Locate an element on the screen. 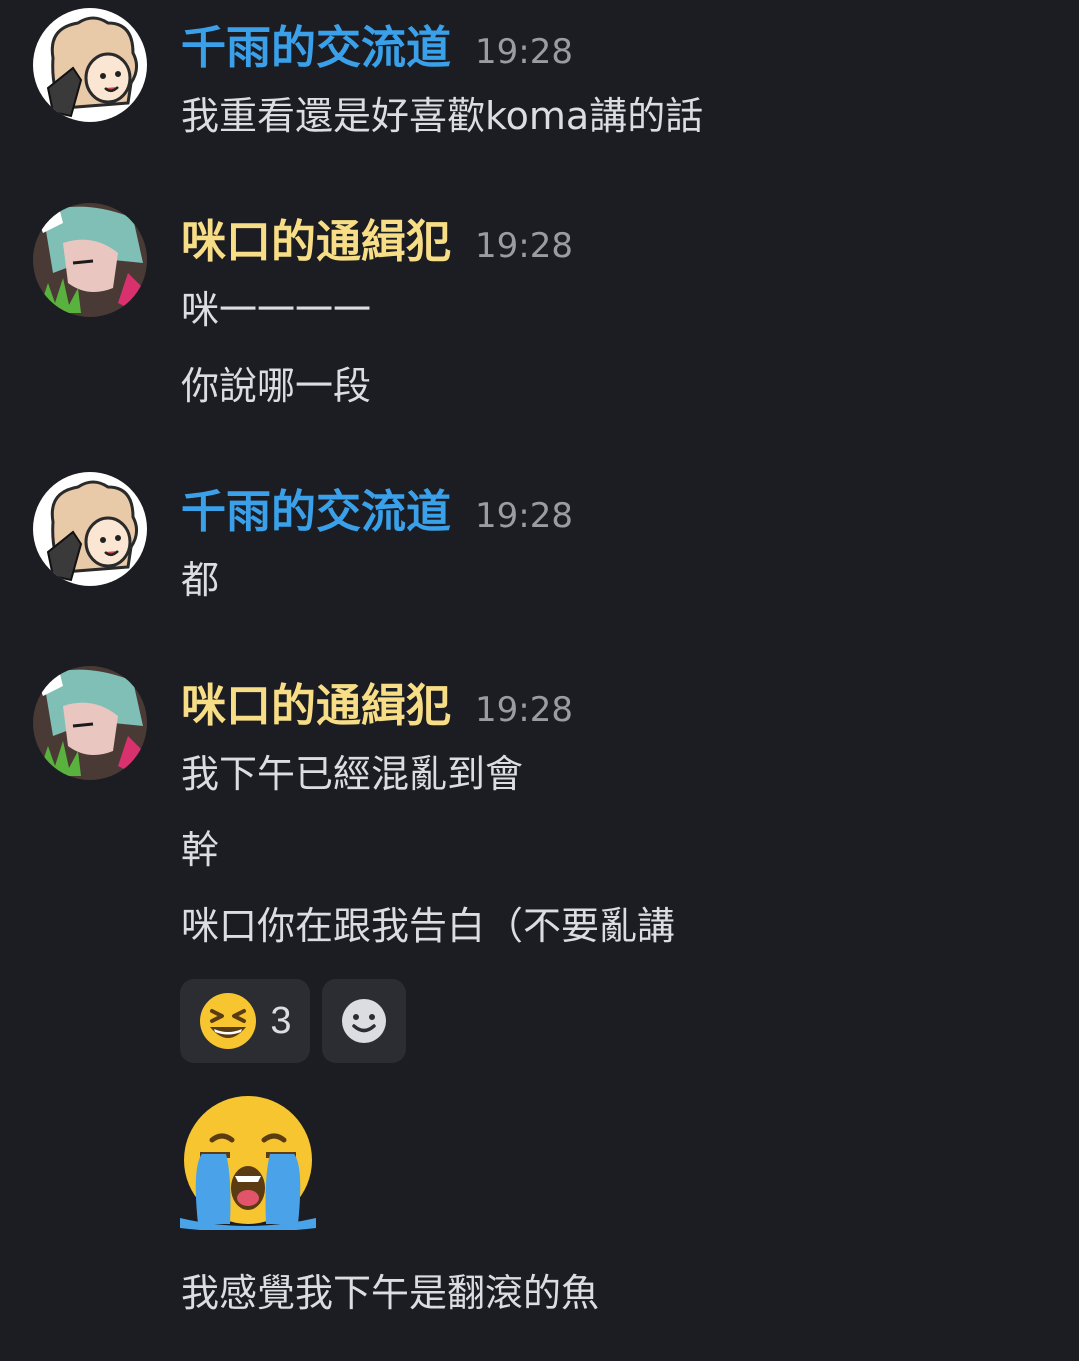 The height and width of the screenshot is (1361, 1079). reaction-bar: 3 is located at coordinates (293, 1021).